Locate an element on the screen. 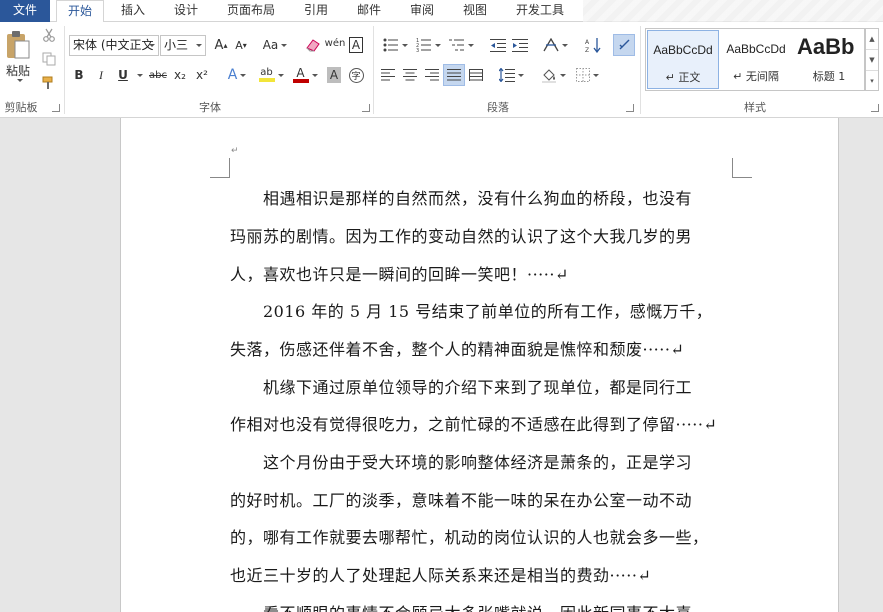 The image size is (883, 612). highlight-glyph: ab is located at coordinates (266, 72).